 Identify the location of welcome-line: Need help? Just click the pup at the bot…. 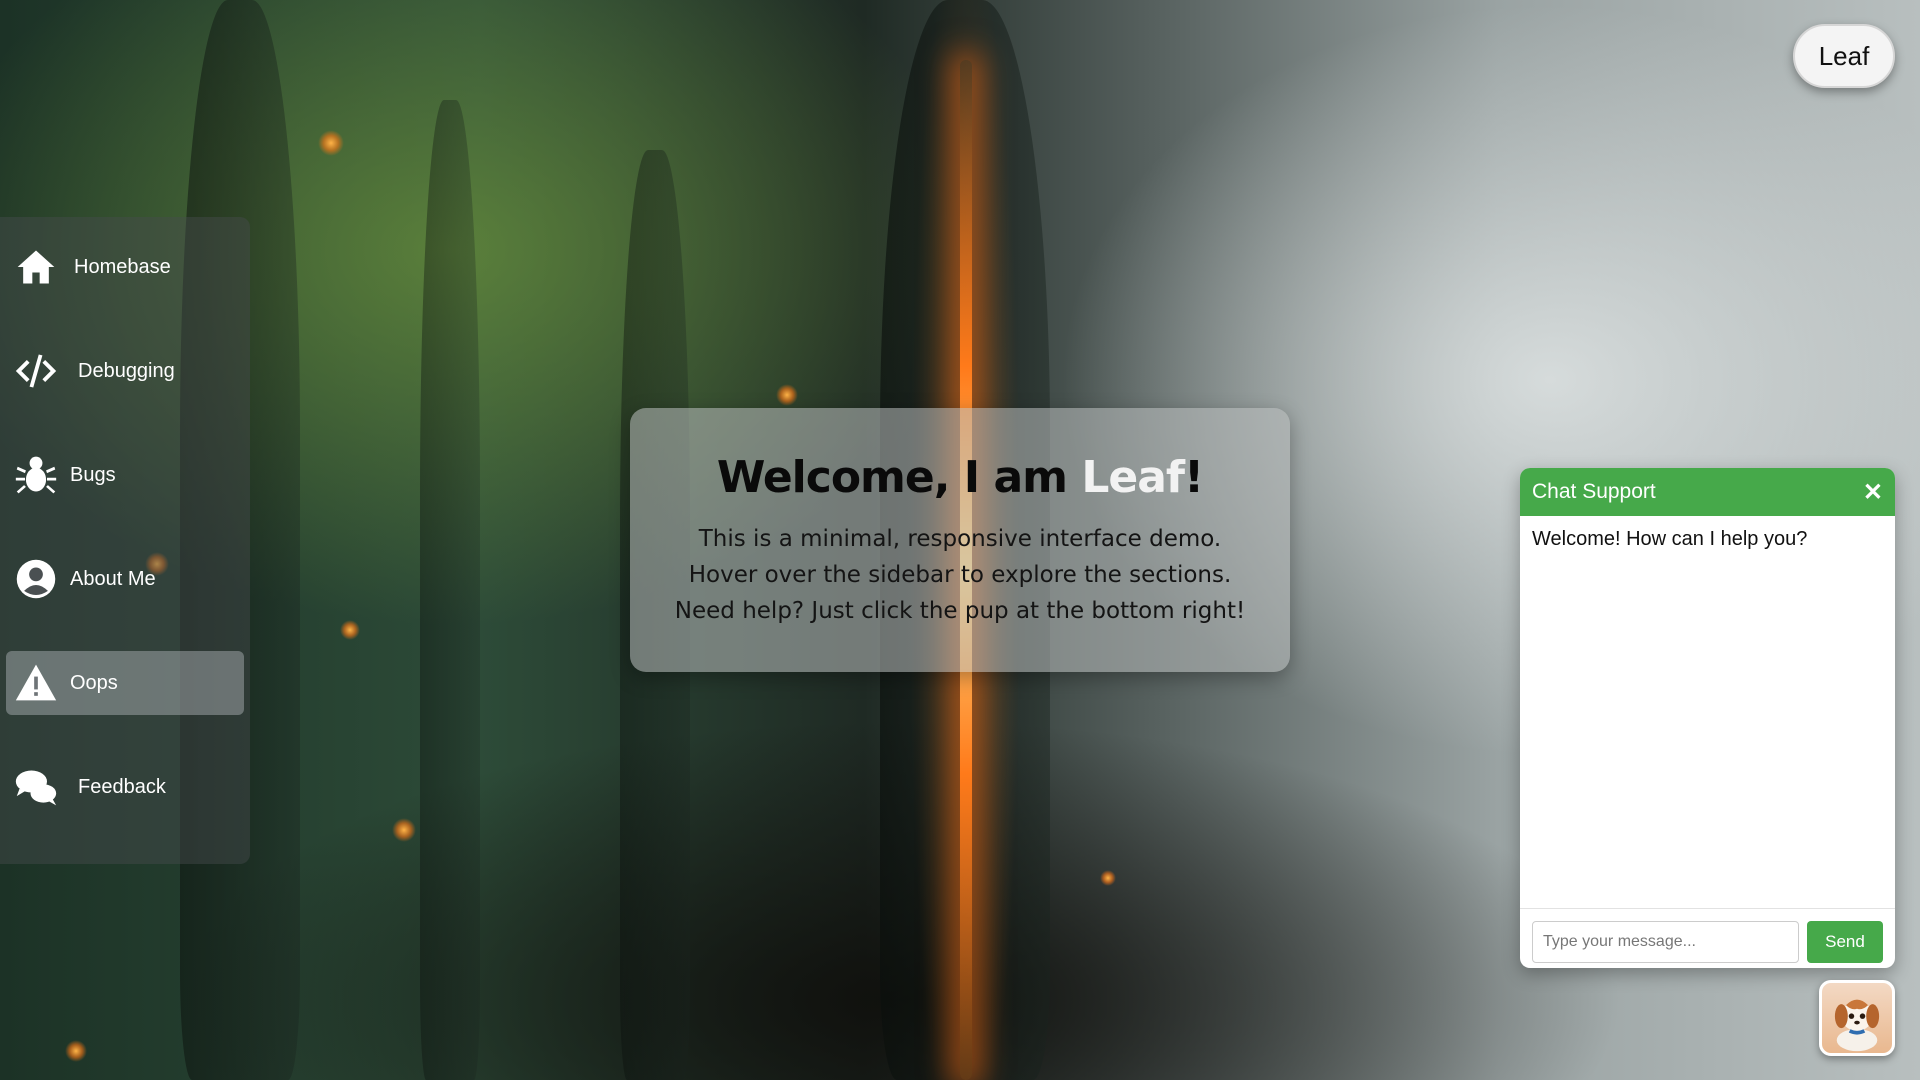
(960, 611).